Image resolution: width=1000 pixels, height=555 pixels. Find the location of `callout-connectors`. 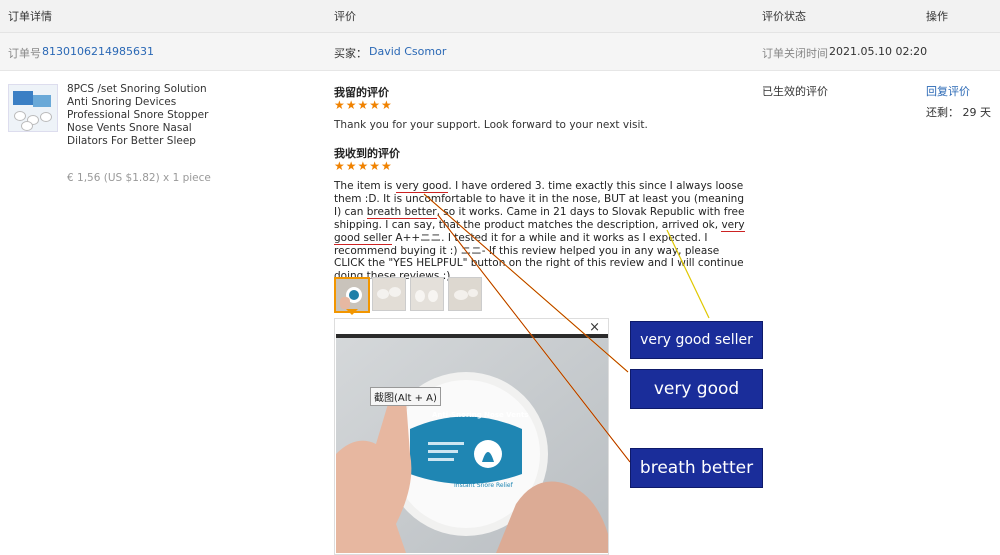

callout-connectors is located at coordinates (566, 328).